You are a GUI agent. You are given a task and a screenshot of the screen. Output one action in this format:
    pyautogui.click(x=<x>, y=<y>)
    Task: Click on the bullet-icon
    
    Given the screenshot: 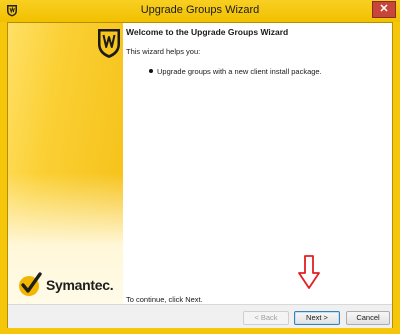 What is the action you would take?
    pyautogui.click(x=151, y=71)
    